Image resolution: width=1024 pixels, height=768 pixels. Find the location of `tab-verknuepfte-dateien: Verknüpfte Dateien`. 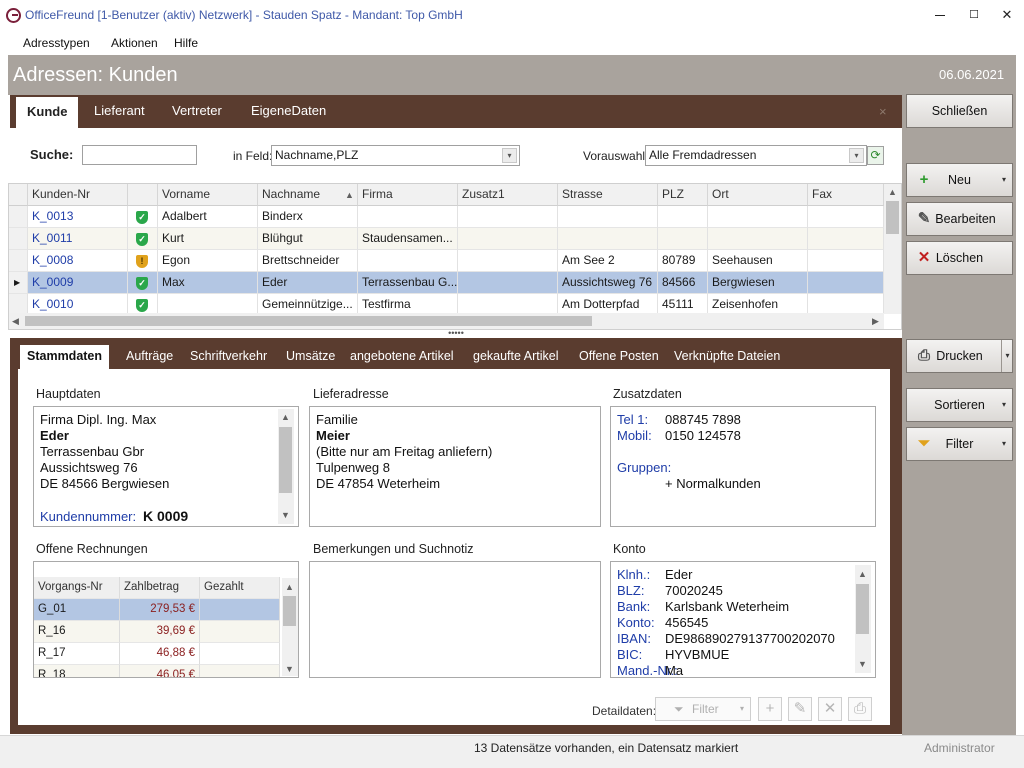

tab-verknuepfte-dateien: Verknüpfte Dateien is located at coordinates (727, 357).